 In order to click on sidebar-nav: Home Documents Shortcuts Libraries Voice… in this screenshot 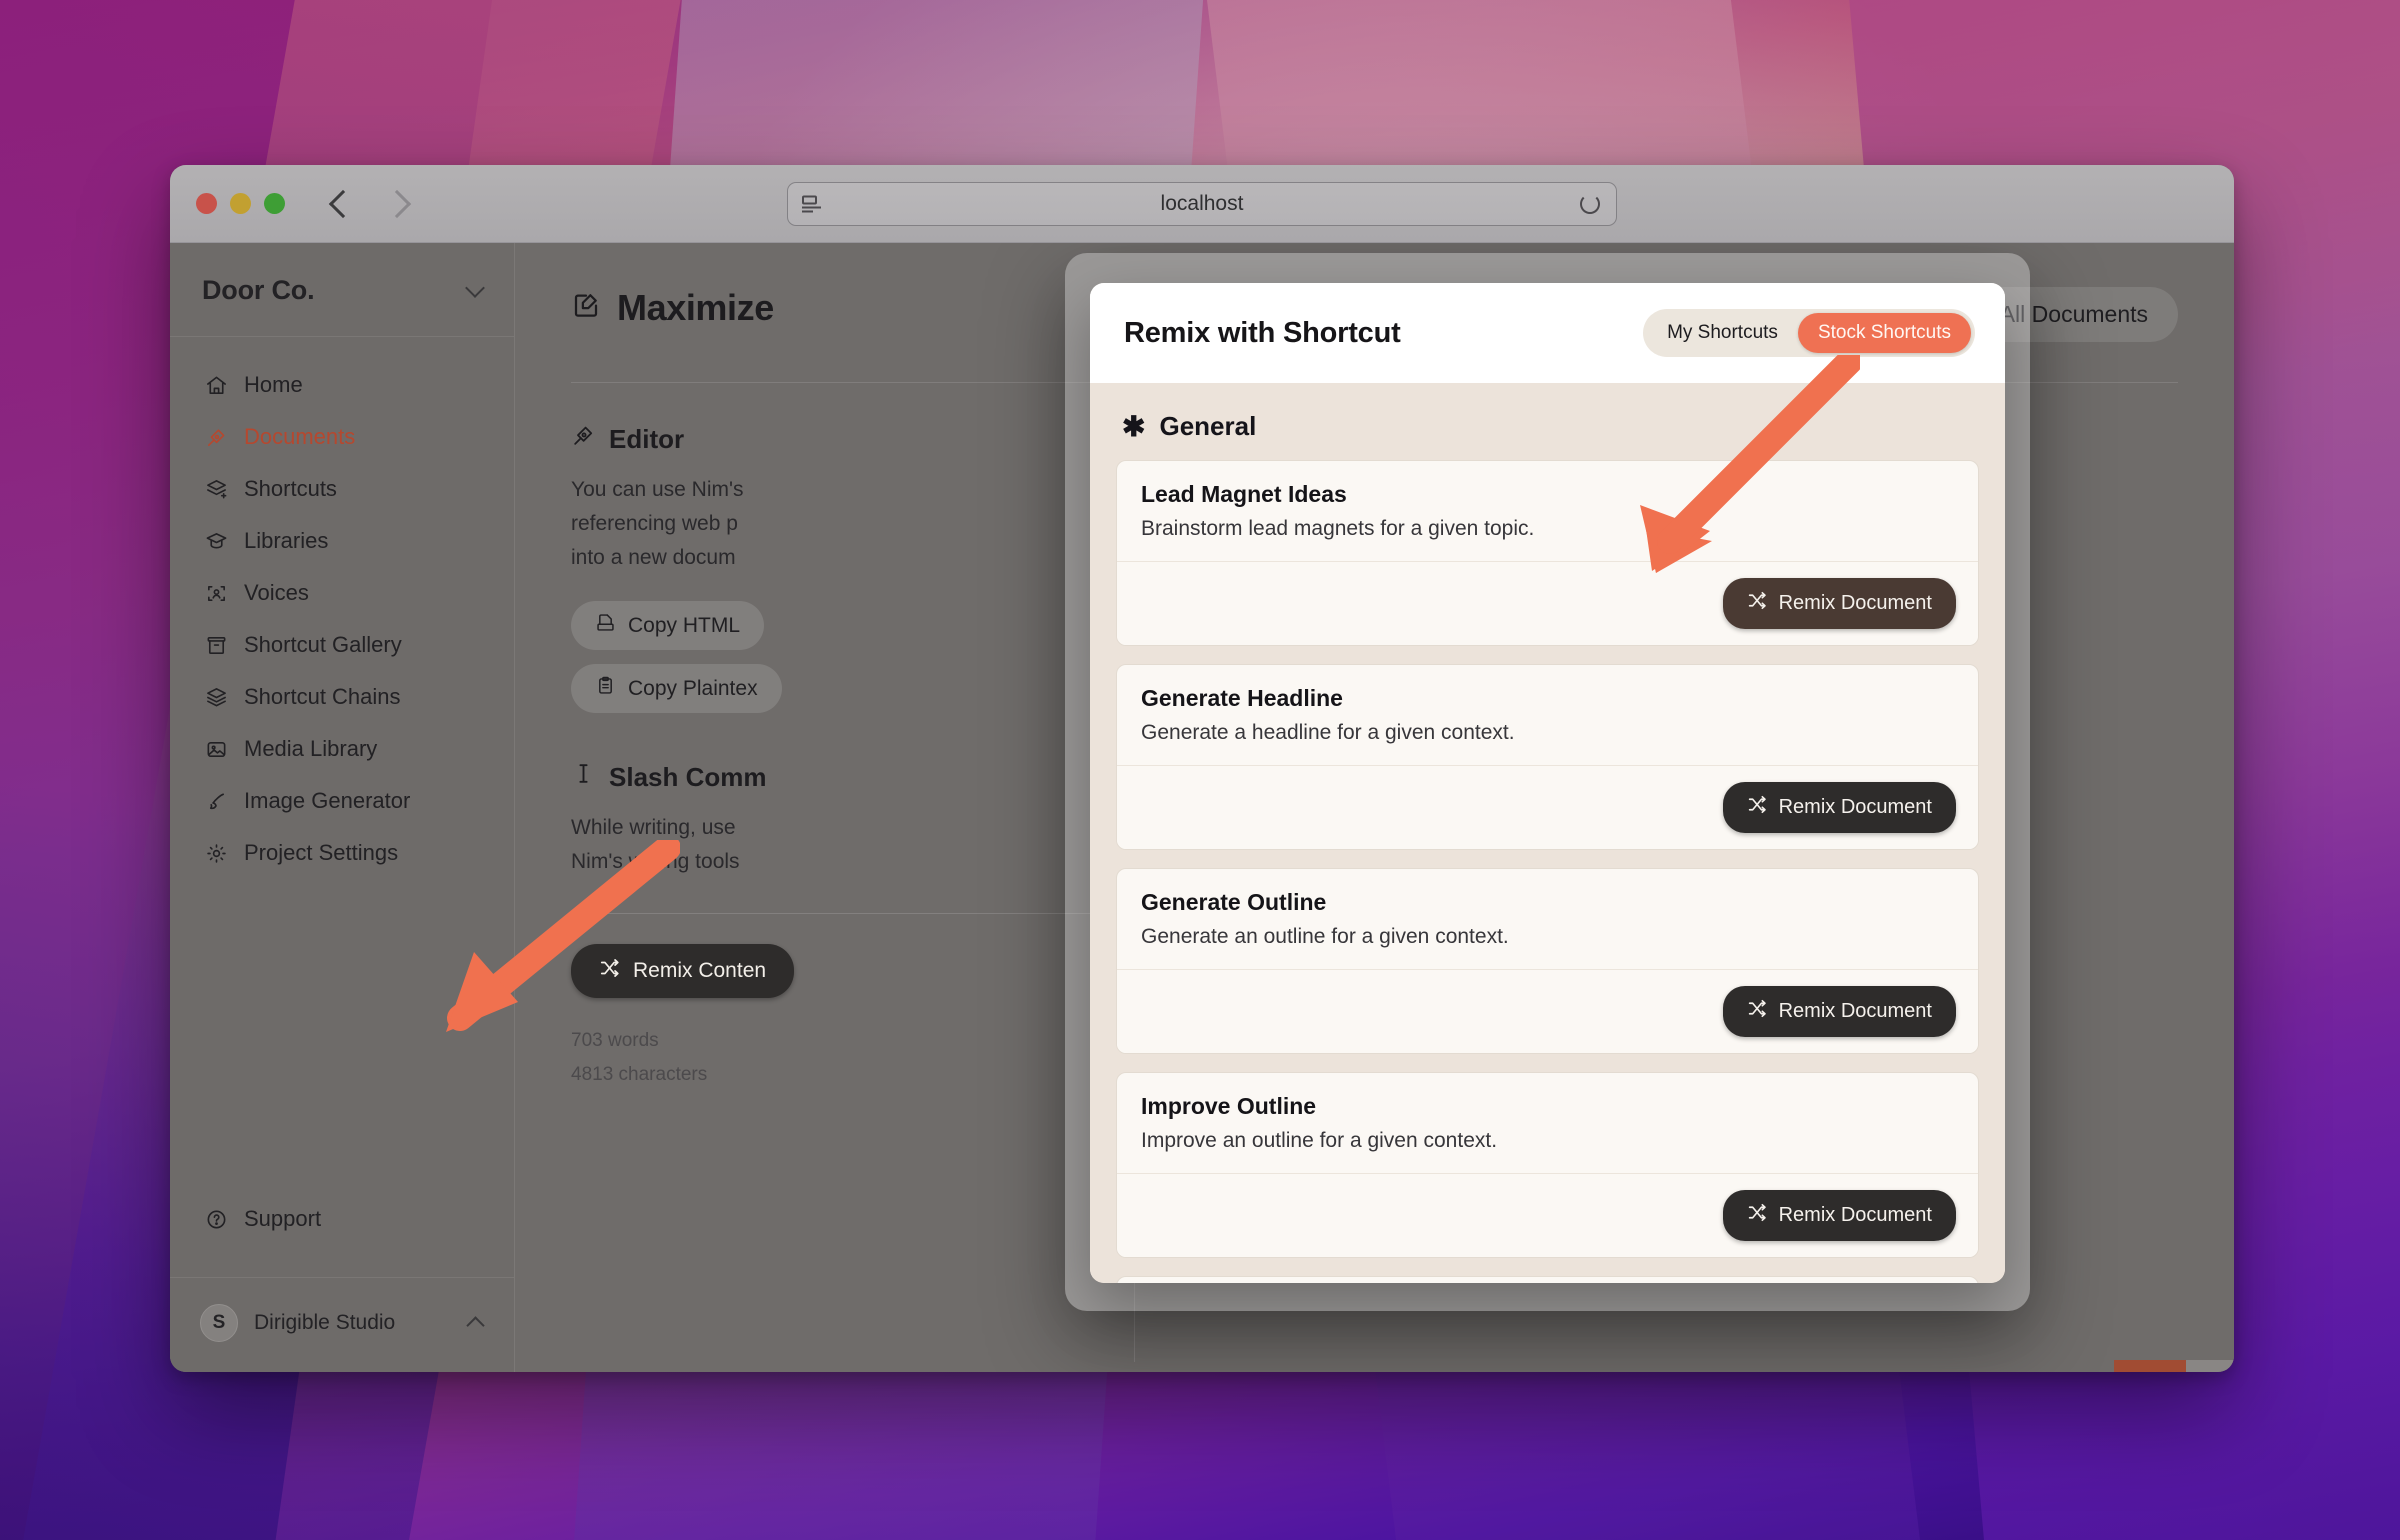, I will do `click(342, 765)`.